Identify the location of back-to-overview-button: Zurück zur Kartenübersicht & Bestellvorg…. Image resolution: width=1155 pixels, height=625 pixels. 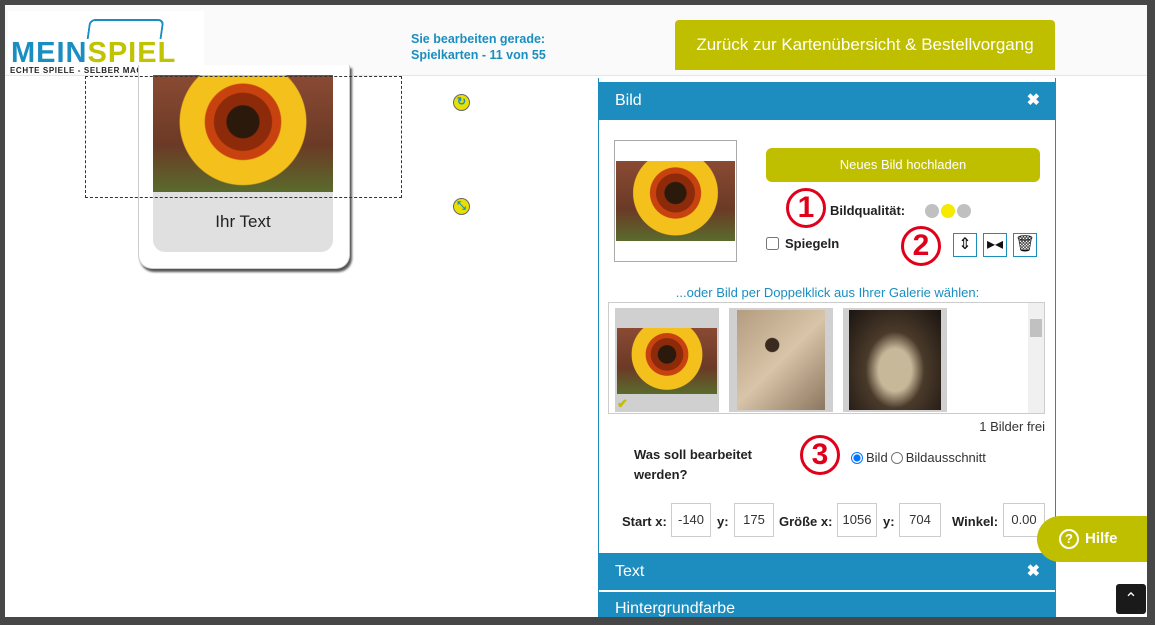
(865, 45).